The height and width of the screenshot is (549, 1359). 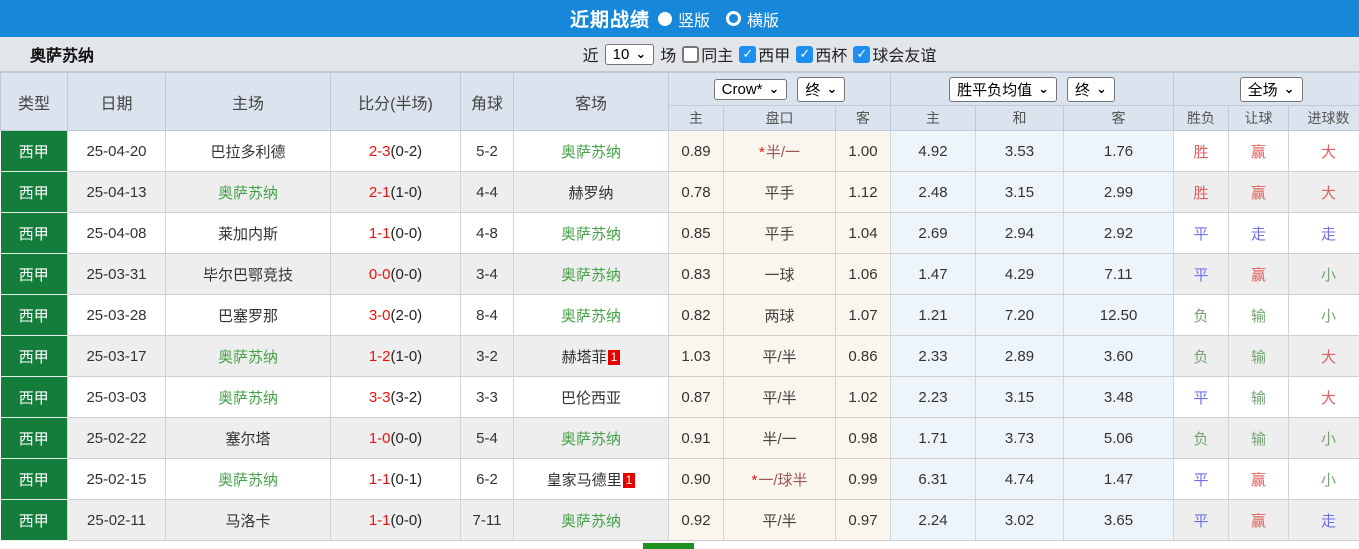 I want to click on fulltime-score: 1-0, so click(x=379, y=438).